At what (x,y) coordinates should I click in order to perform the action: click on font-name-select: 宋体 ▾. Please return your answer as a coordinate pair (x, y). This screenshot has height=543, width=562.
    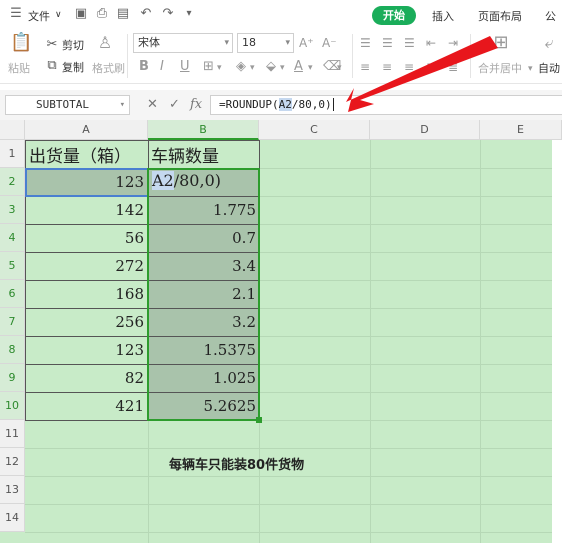
    Looking at the image, I should click on (183, 43).